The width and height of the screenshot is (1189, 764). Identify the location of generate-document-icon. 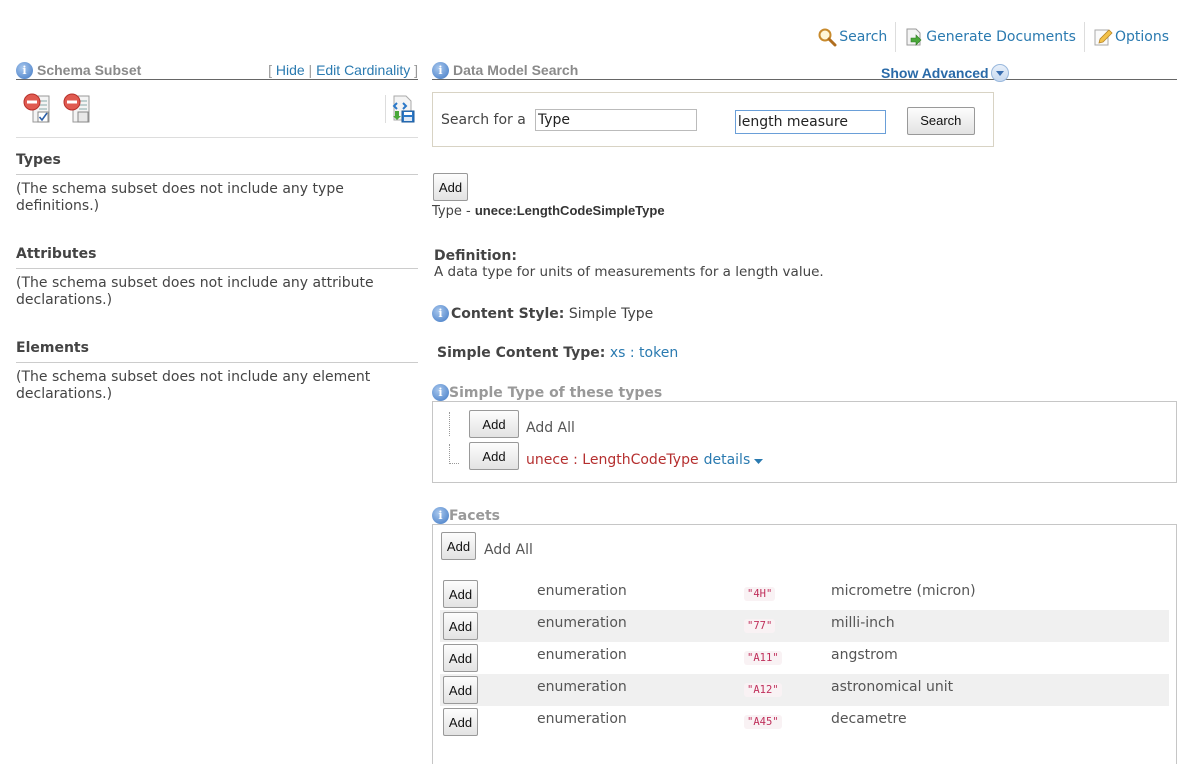
(914, 37).